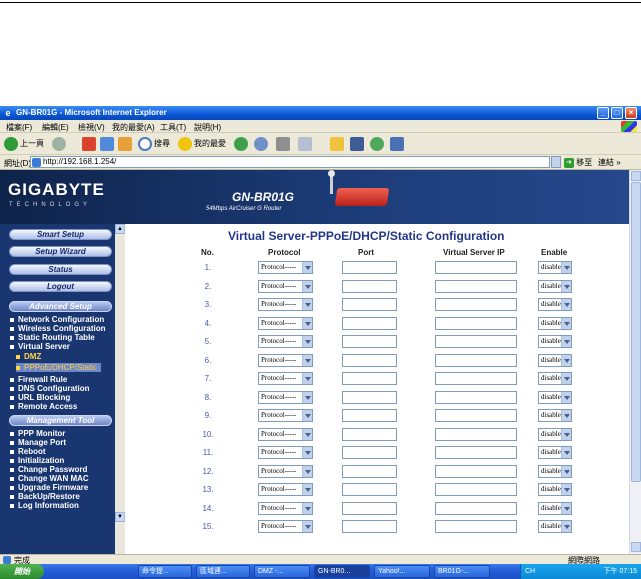 The width and height of the screenshot is (641, 579). Describe the element at coordinates (609, 162) in the screenshot. I see `links-button: 連結 »` at that location.